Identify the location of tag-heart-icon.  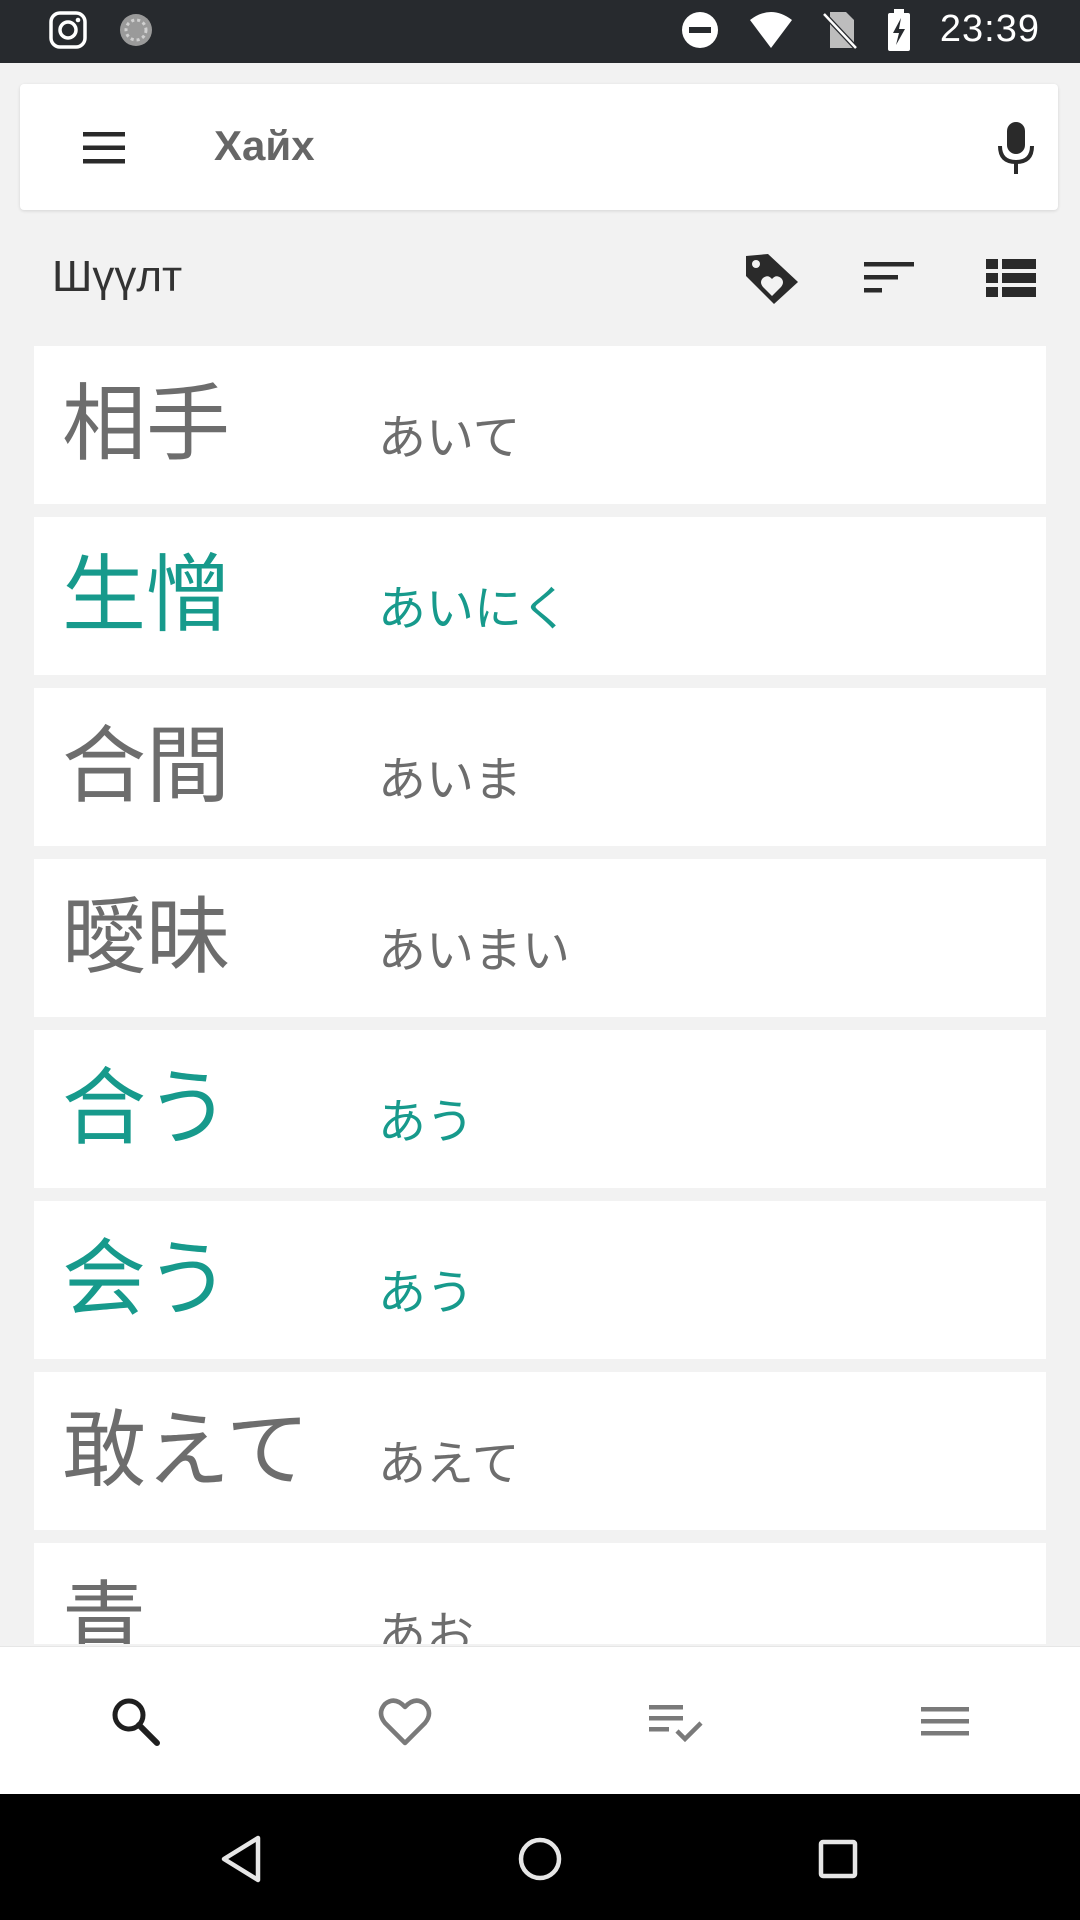
(772, 278).